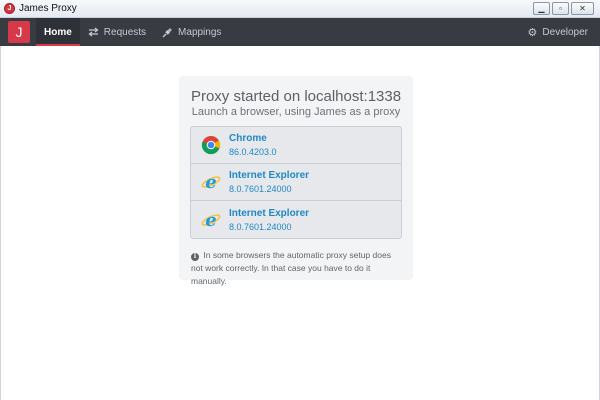 The height and width of the screenshot is (400, 600). Describe the element at coordinates (296, 112) in the screenshot. I see `panel-subtitle: Launch a browser, using James as a proxy` at that location.